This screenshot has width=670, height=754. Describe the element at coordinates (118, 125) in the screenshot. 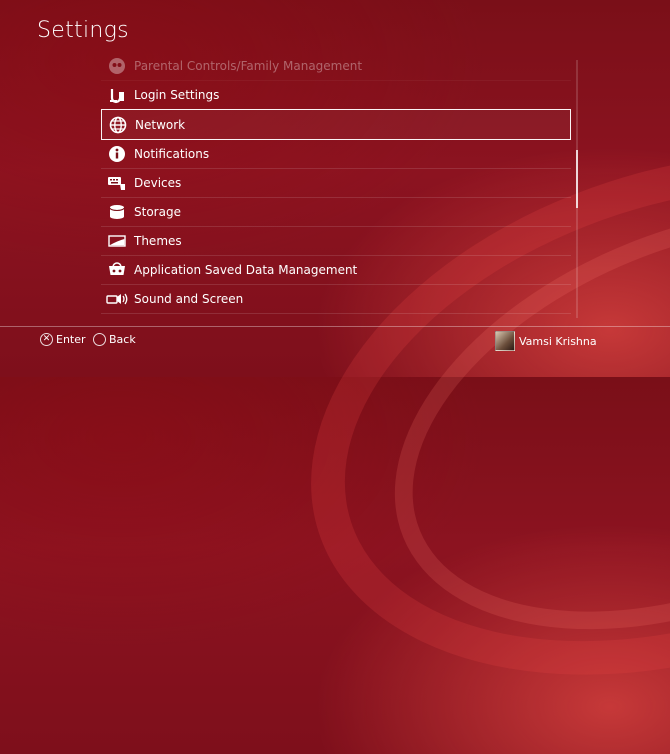

I see `globe-icon` at that location.